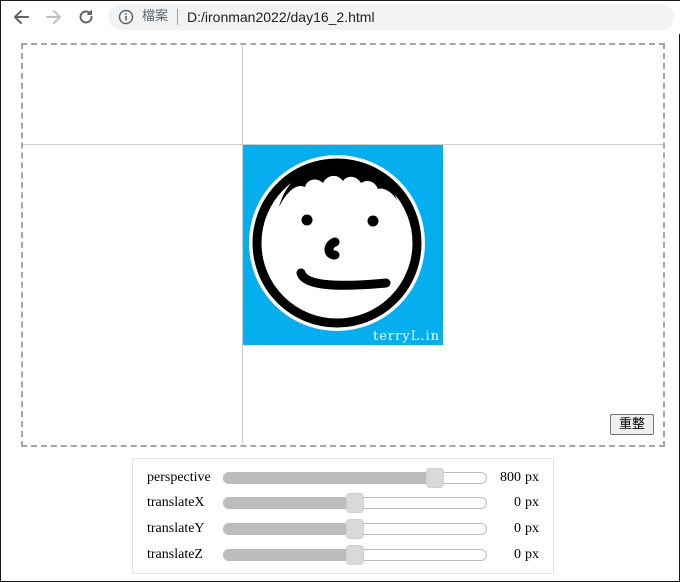  Describe the element at coordinates (329, 478) in the screenshot. I see `perspective-slider-fill` at that location.